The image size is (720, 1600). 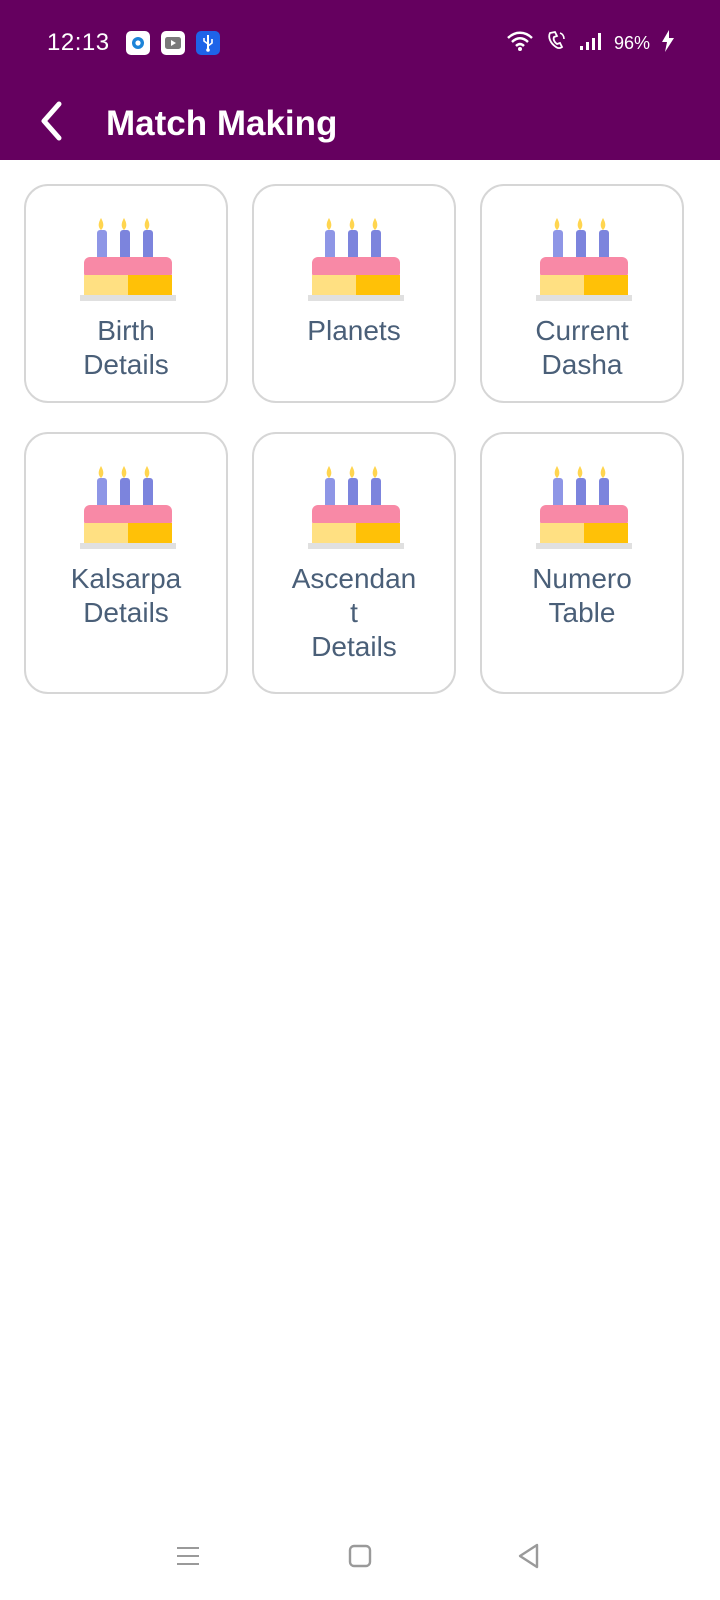 I want to click on signal-icon, so click(x=591, y=43).